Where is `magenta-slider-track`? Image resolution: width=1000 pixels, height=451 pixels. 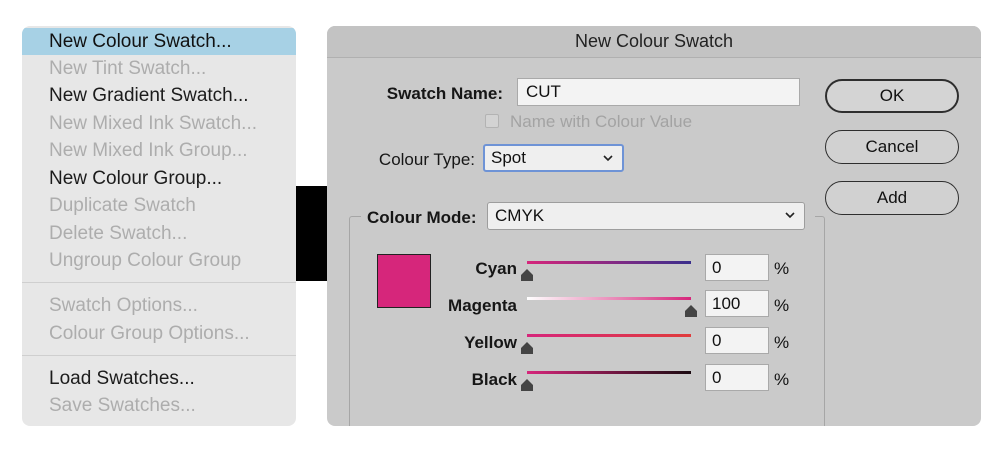
magenta-slider-track is located at coordinates (609, 298).